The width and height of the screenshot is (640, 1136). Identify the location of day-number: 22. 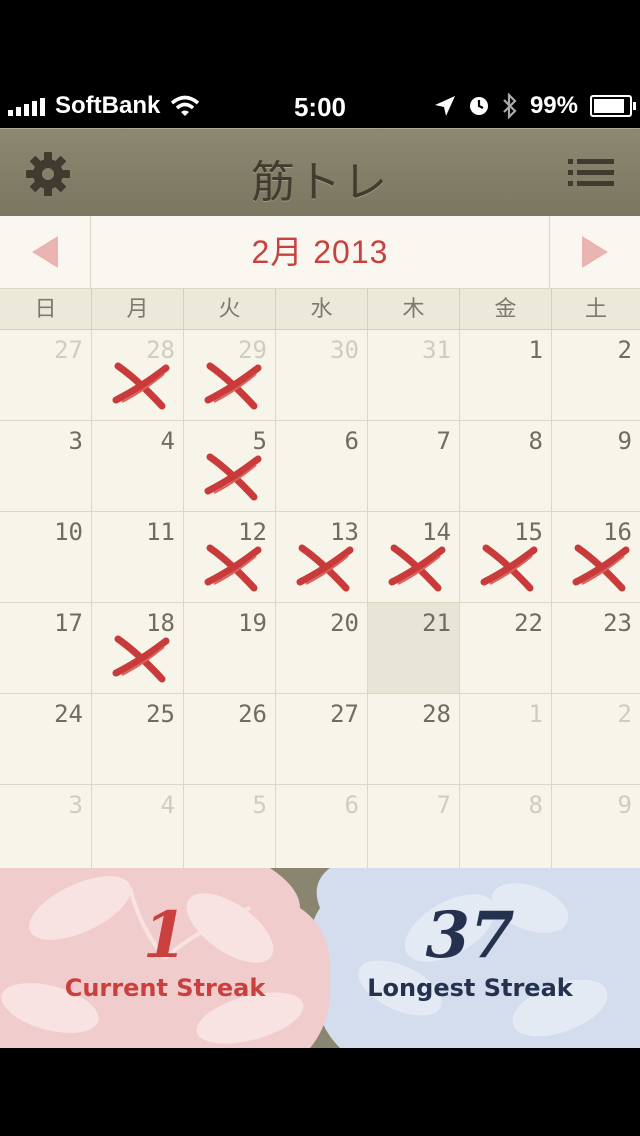
(528, 623).